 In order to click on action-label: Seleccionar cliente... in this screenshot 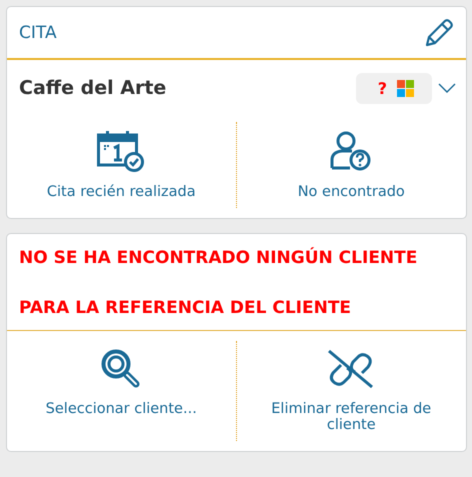, I will do `click(121, 409)`.